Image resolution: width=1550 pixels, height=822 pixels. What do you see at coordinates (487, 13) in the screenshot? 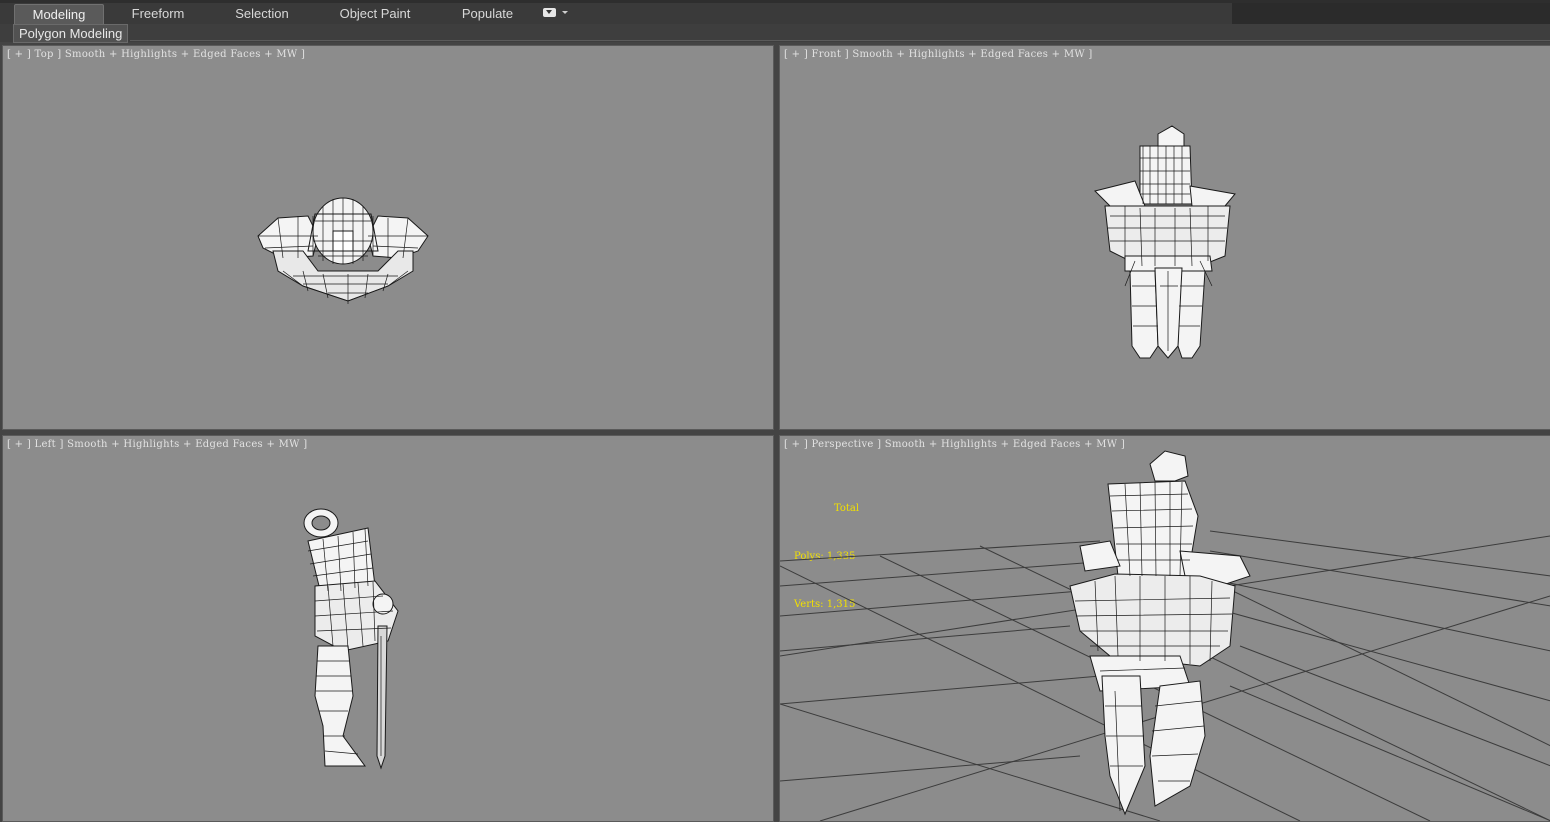
I see `tab-populate: Populate` at bounding box center [487, 13].